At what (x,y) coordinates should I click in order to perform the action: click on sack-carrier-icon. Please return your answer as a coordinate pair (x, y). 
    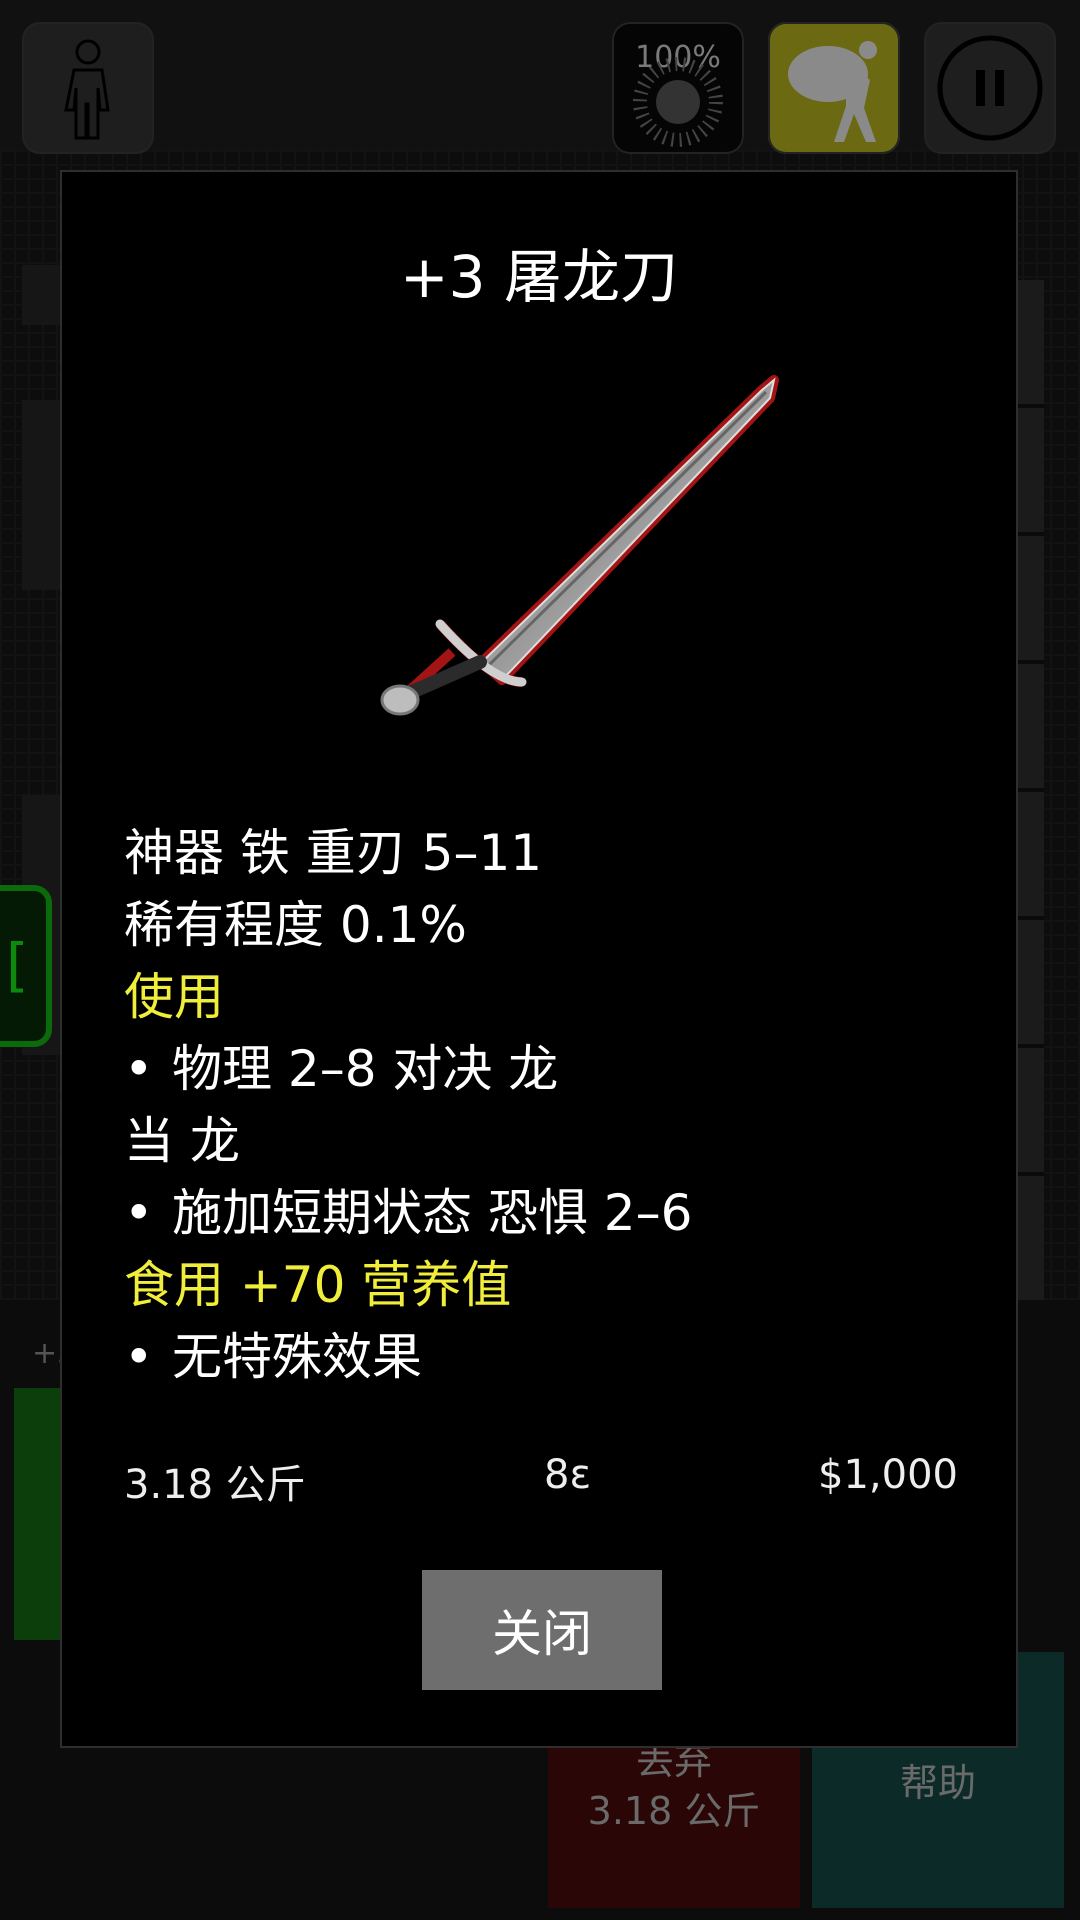
    Looking at the image, I should click on (832, 91).